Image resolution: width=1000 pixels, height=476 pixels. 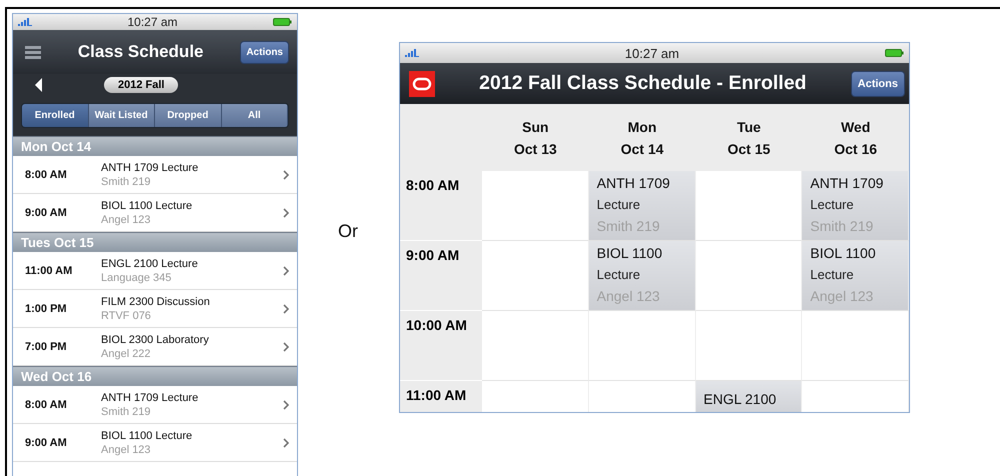 What do you see at coordinates (140, 52) in the screenshot?
I see `screen-title: Class Schedule` at bounding box center [140, 52].